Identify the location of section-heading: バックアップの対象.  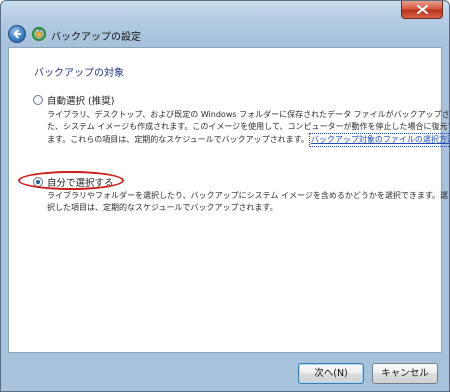
(79, 73).